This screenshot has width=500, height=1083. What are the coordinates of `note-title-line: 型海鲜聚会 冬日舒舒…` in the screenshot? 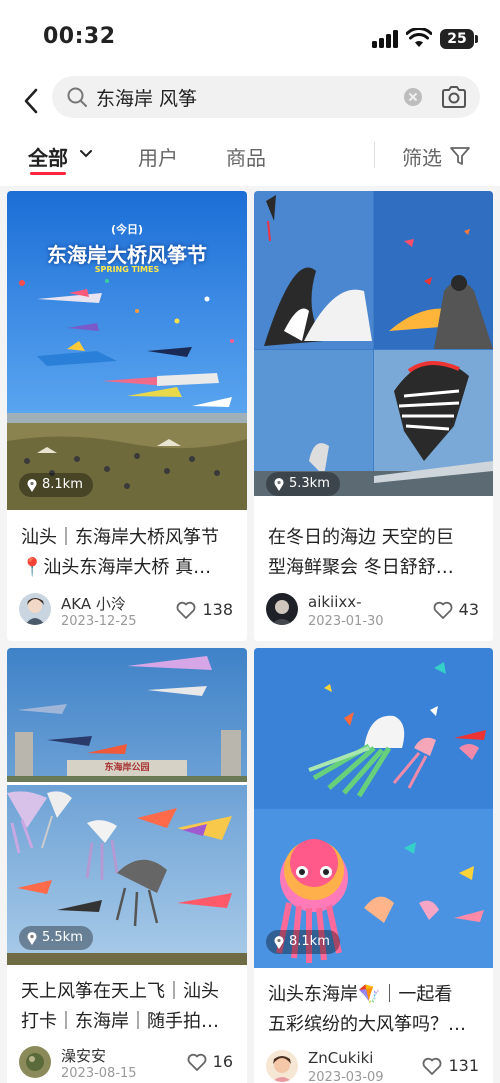 It's located at (361, 567).